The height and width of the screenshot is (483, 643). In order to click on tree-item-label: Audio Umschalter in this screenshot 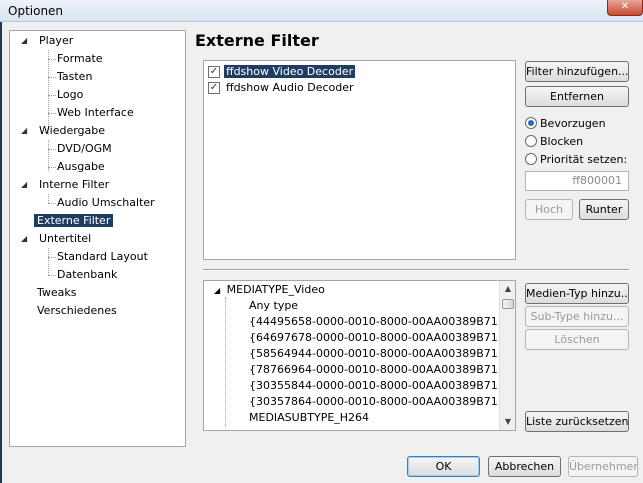, I will do `click(106, 202)`.